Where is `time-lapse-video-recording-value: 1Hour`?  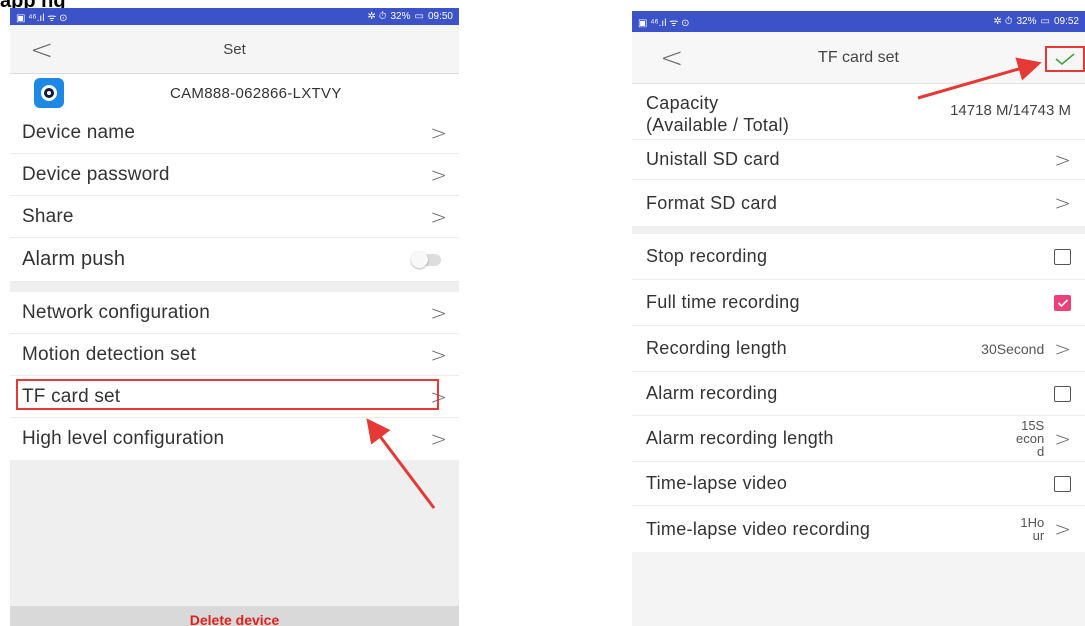
time-lapse-video-recording-value: 1Hour is located at coordinates (1032, 529).